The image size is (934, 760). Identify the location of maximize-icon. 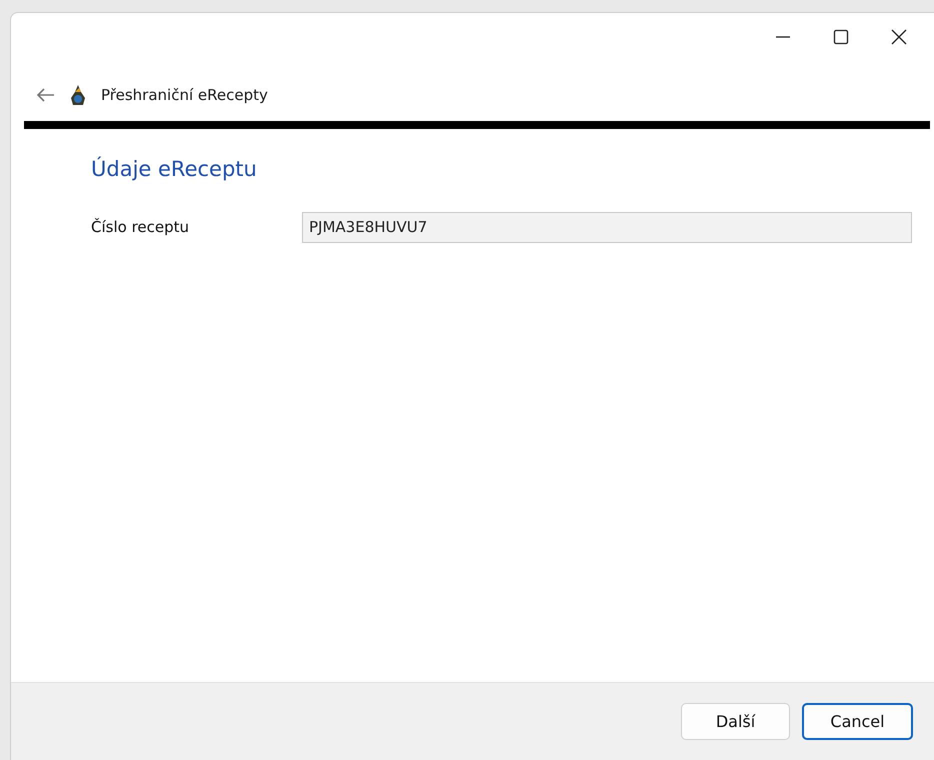
(841, 37).